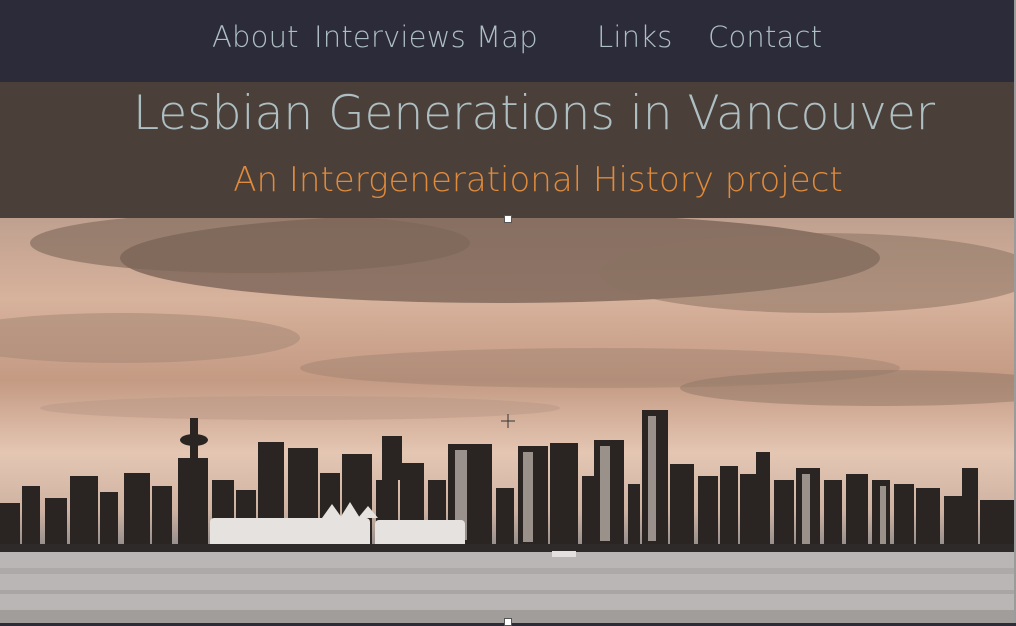 This screenshot has height=626, width=1016. I want to click on selection-handle-top, so click(508, 219).